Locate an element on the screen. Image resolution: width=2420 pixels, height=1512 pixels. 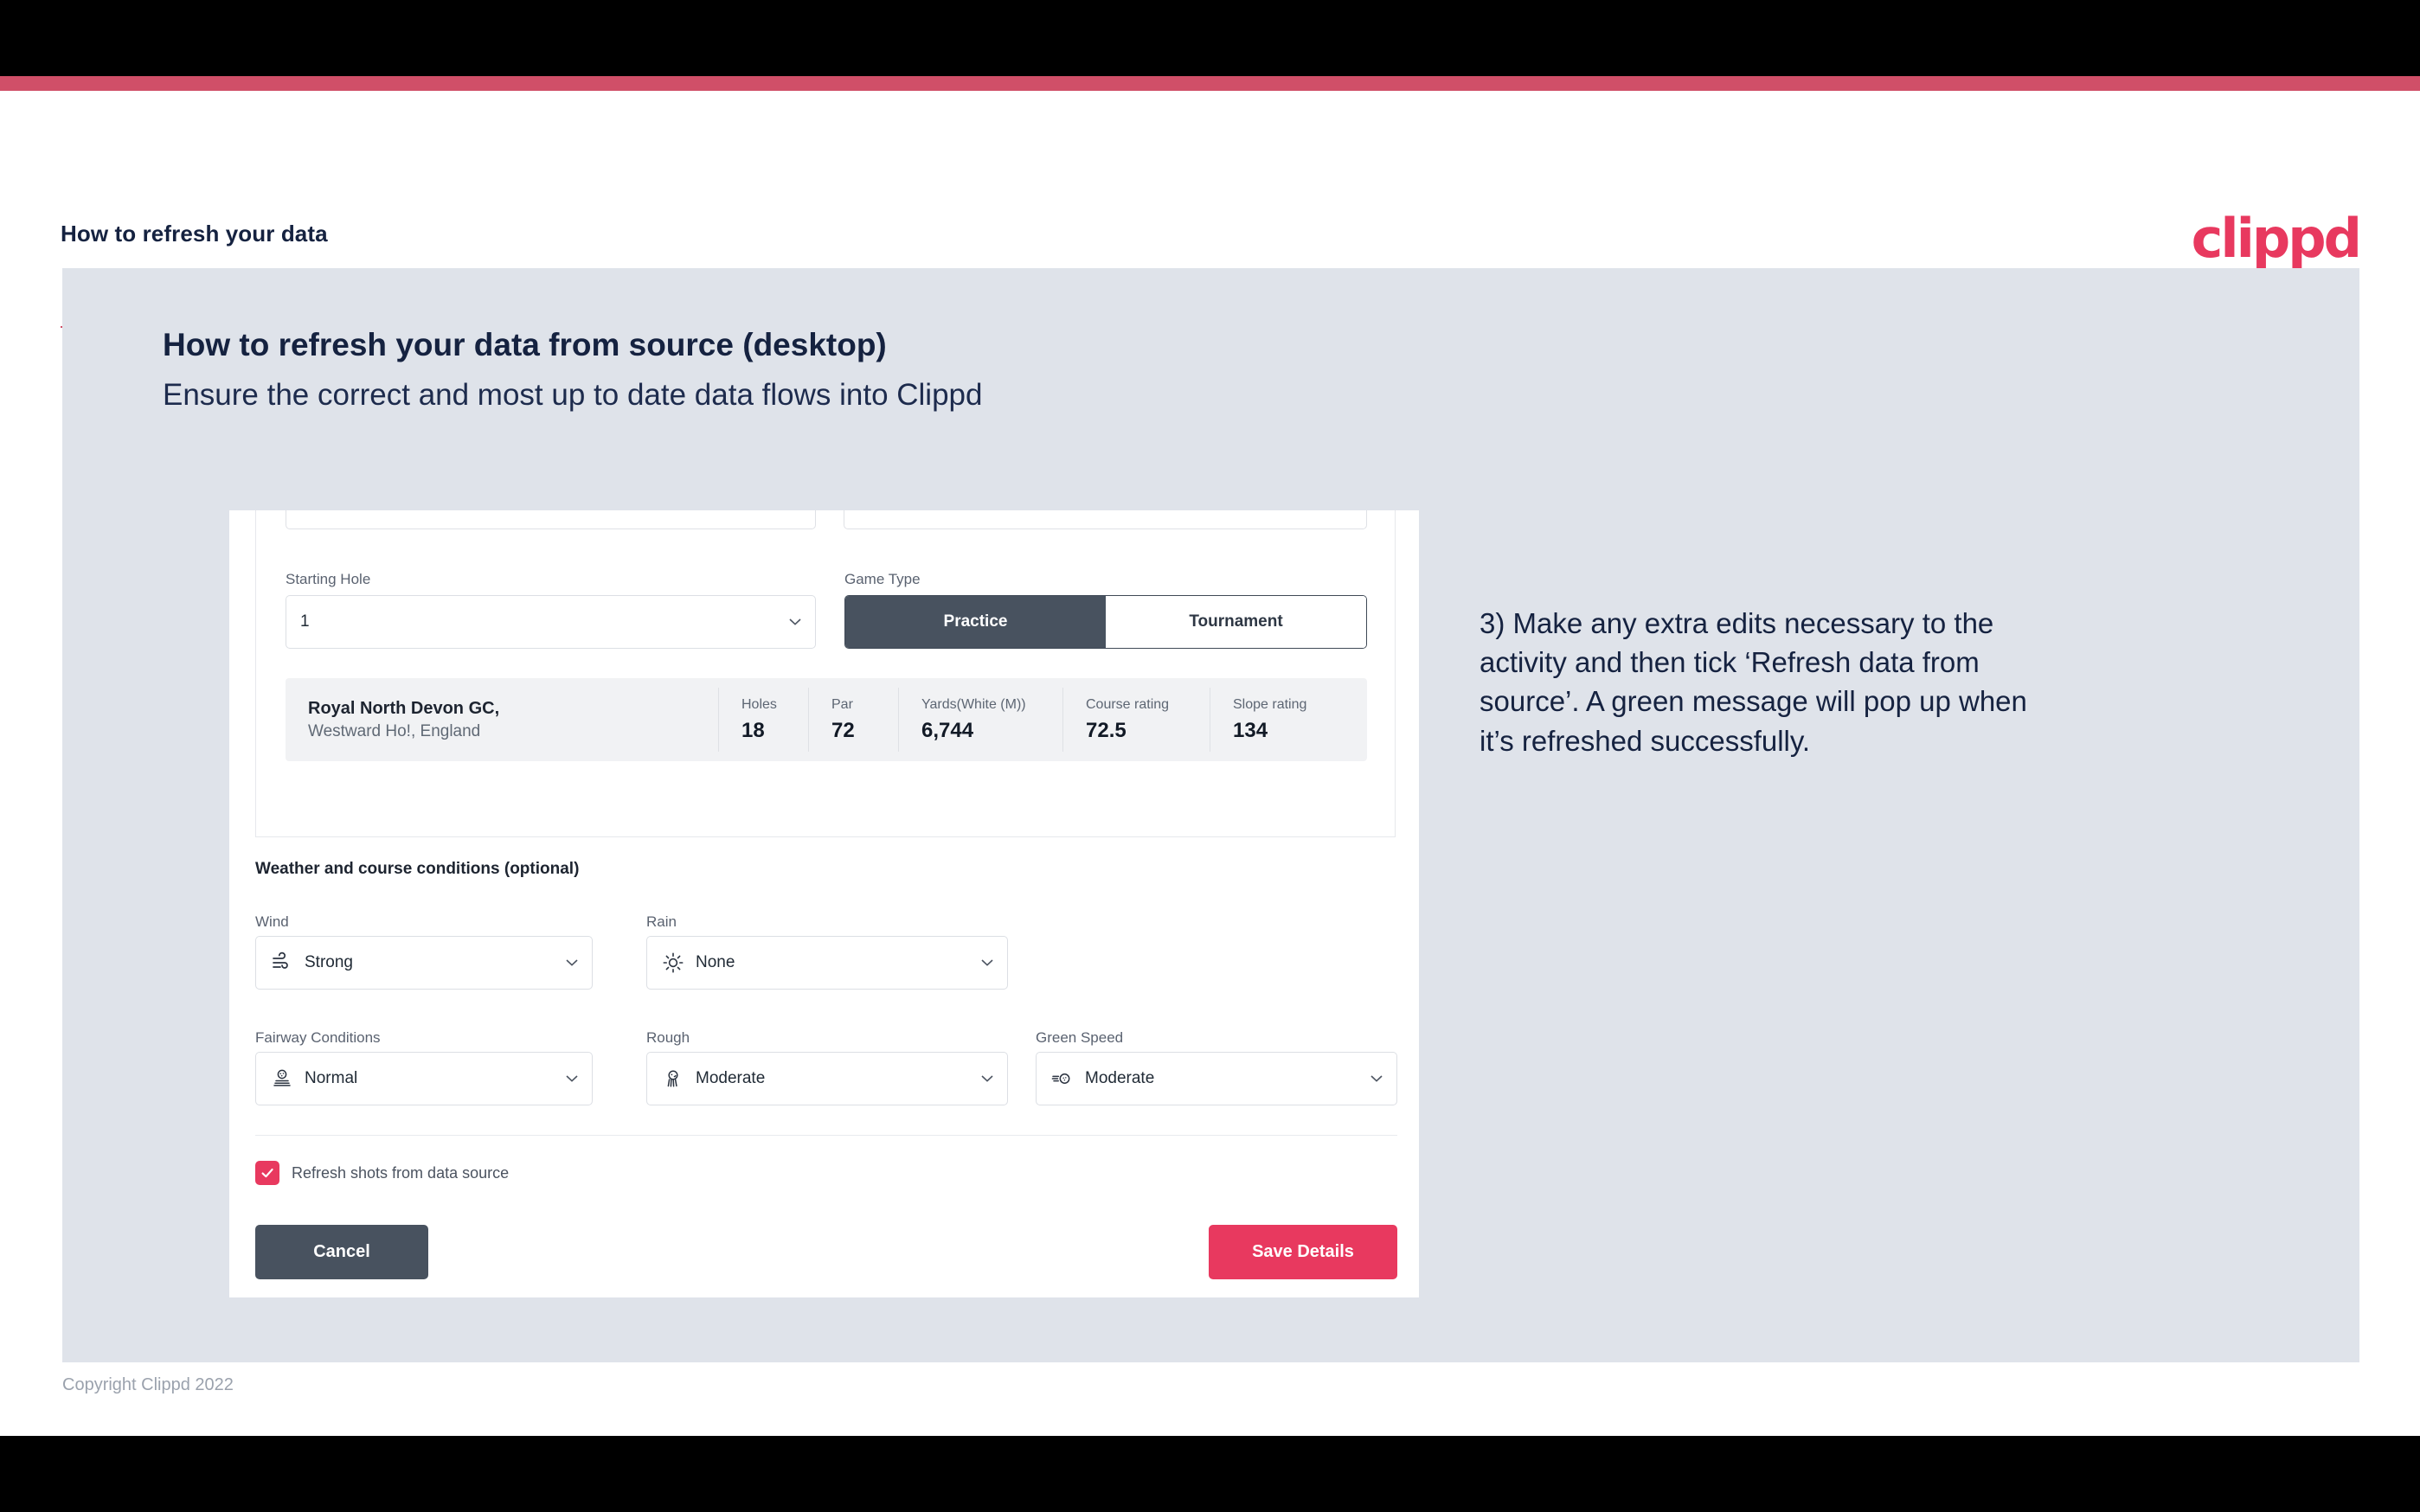
rain-select: None is located at coordinates (827, 963).